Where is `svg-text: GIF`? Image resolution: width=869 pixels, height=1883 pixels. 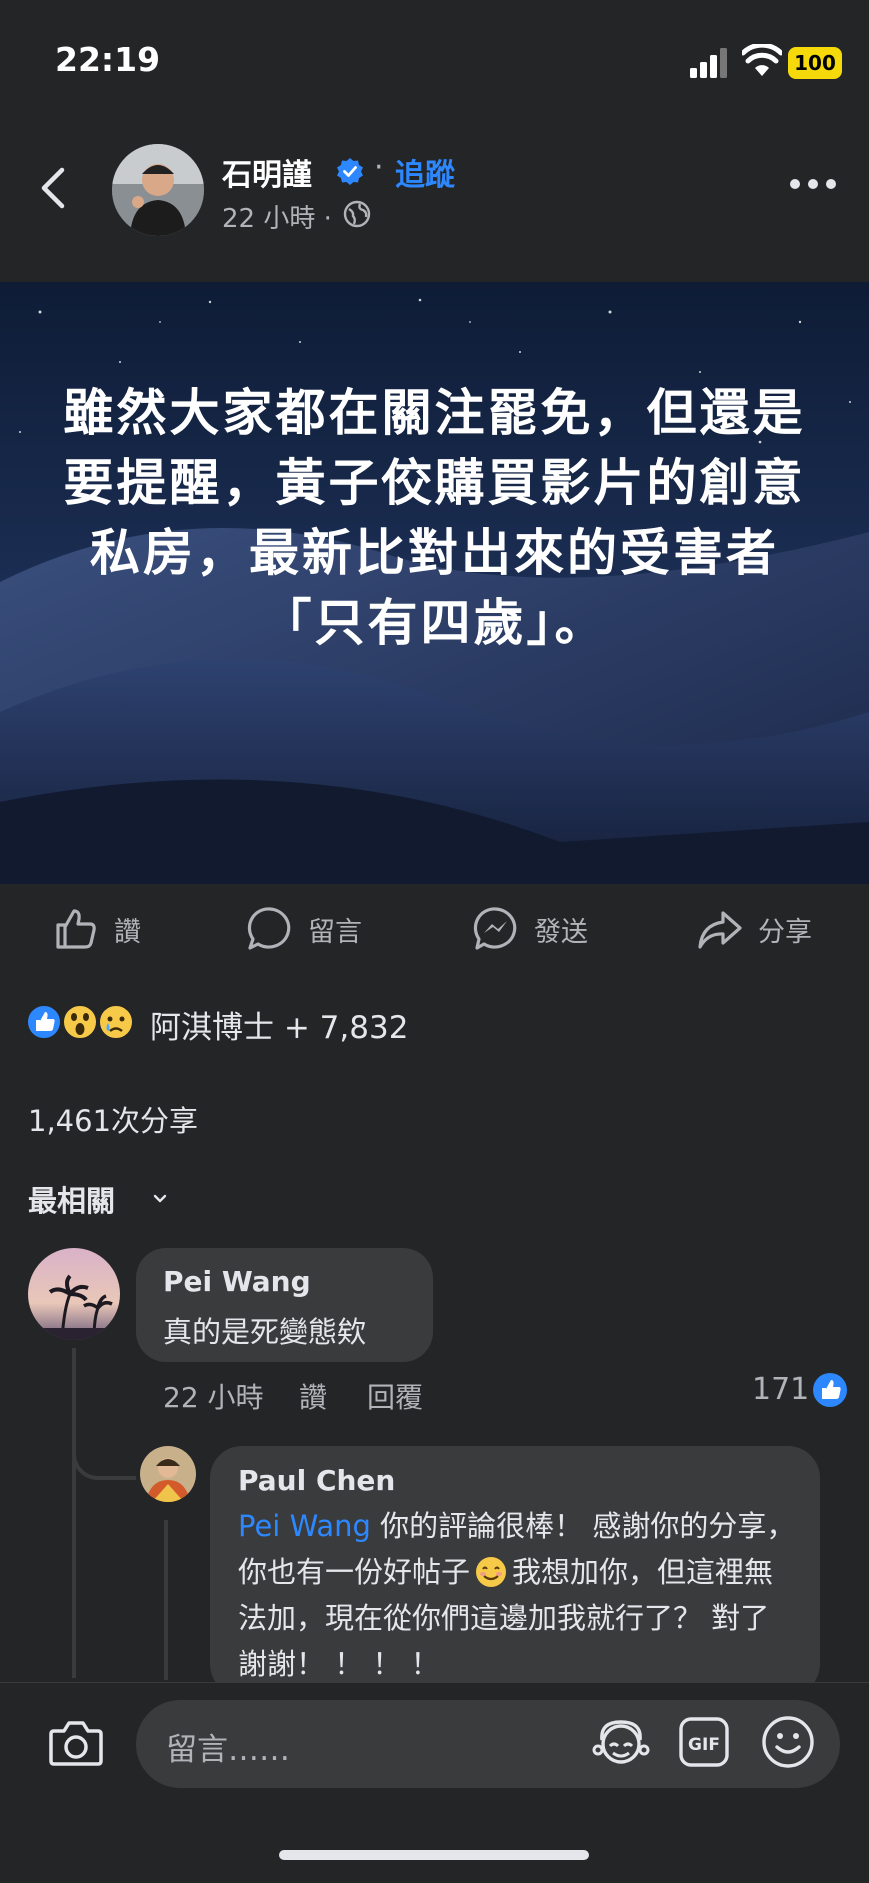 svg-text: GIF is located at coordinates (704, 1745).